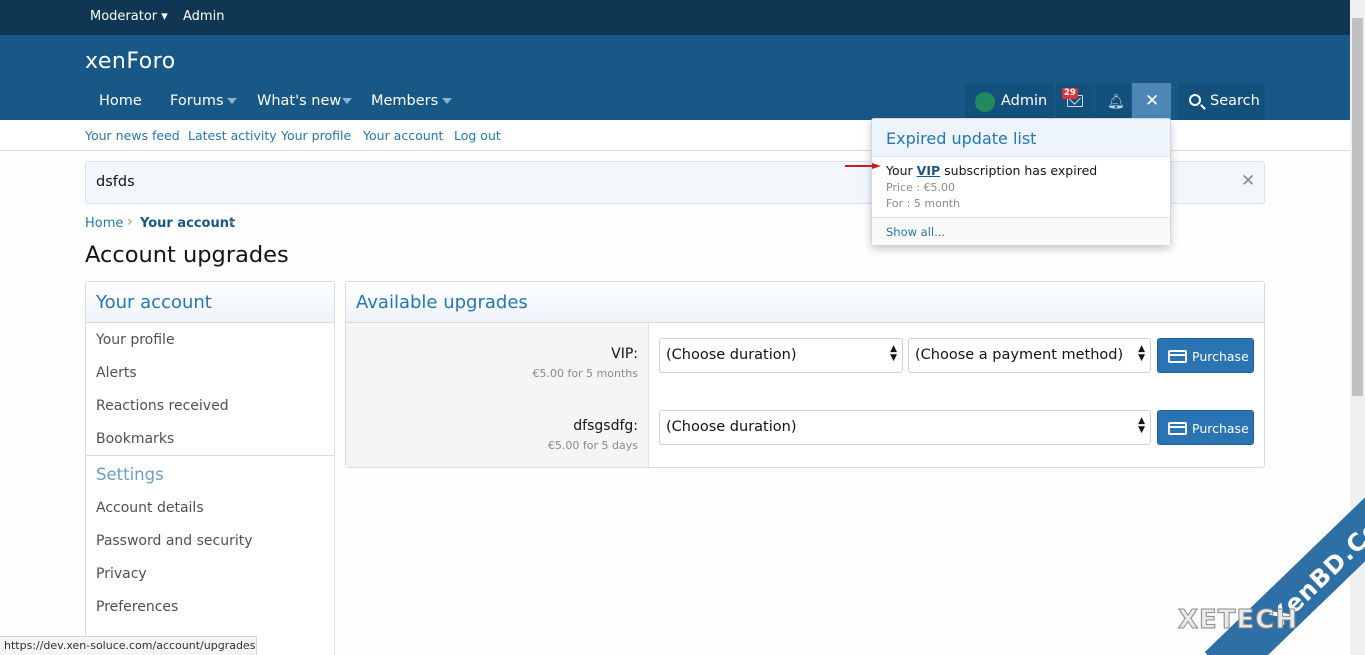 The height and width of the screenshot is (655, 1365). What do you see at coordinates (477, 135) in the screenshot?
I see `subnav-log-out: Log out` at bounding box center [477, 135].